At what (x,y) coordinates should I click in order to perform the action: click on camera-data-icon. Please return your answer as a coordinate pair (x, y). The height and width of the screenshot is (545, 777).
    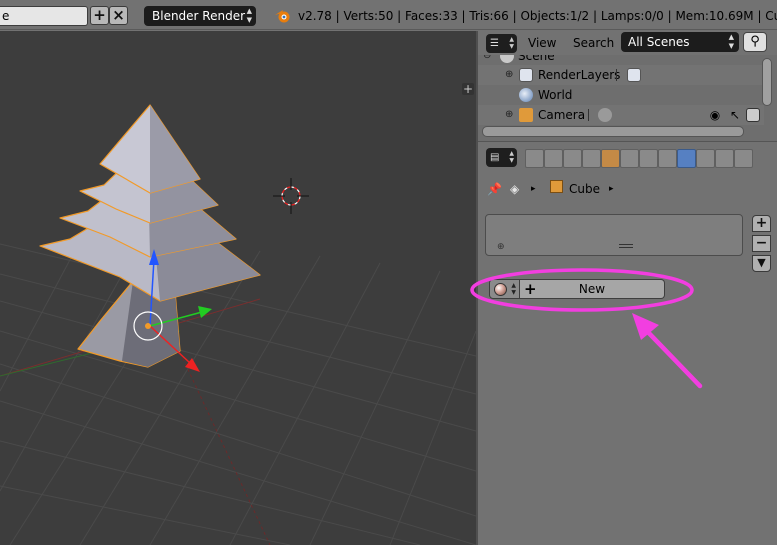
    Looking at the image, I should click on (605, 115).